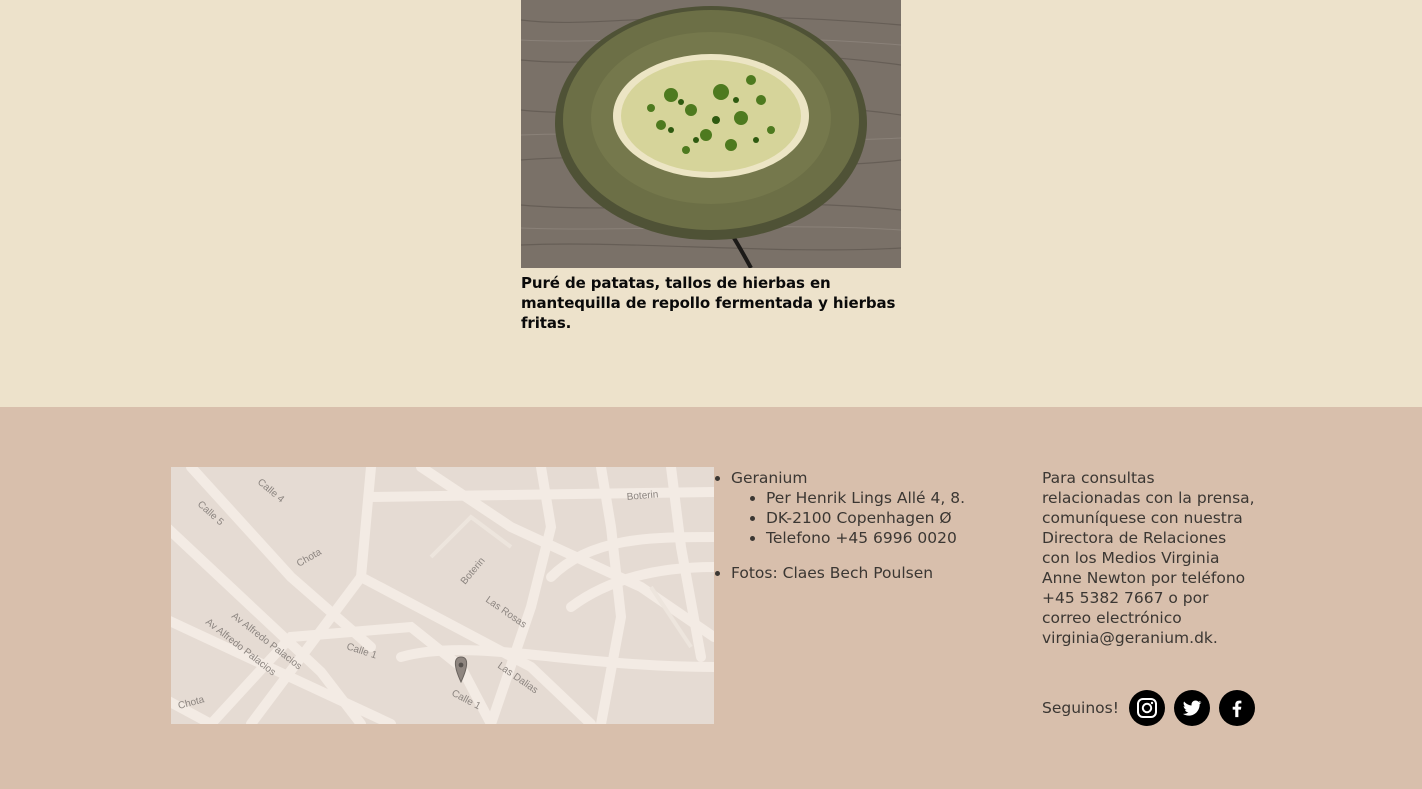 Image resolution: width=1422 pixels, height=789 pixels. Describe the element at coordinates (889, 498) in the screenshot. I see `address-line: Per Henrik Lings Allé 4, 8.` at that location.